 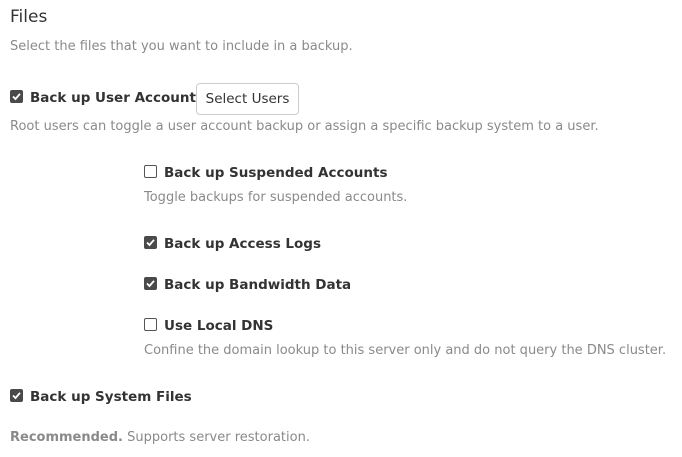 What do you see at coordinates (117, 98) in the screenshot?
I see `user-accounts-label: Back up User Accounts` at bounding box center [117, 98].